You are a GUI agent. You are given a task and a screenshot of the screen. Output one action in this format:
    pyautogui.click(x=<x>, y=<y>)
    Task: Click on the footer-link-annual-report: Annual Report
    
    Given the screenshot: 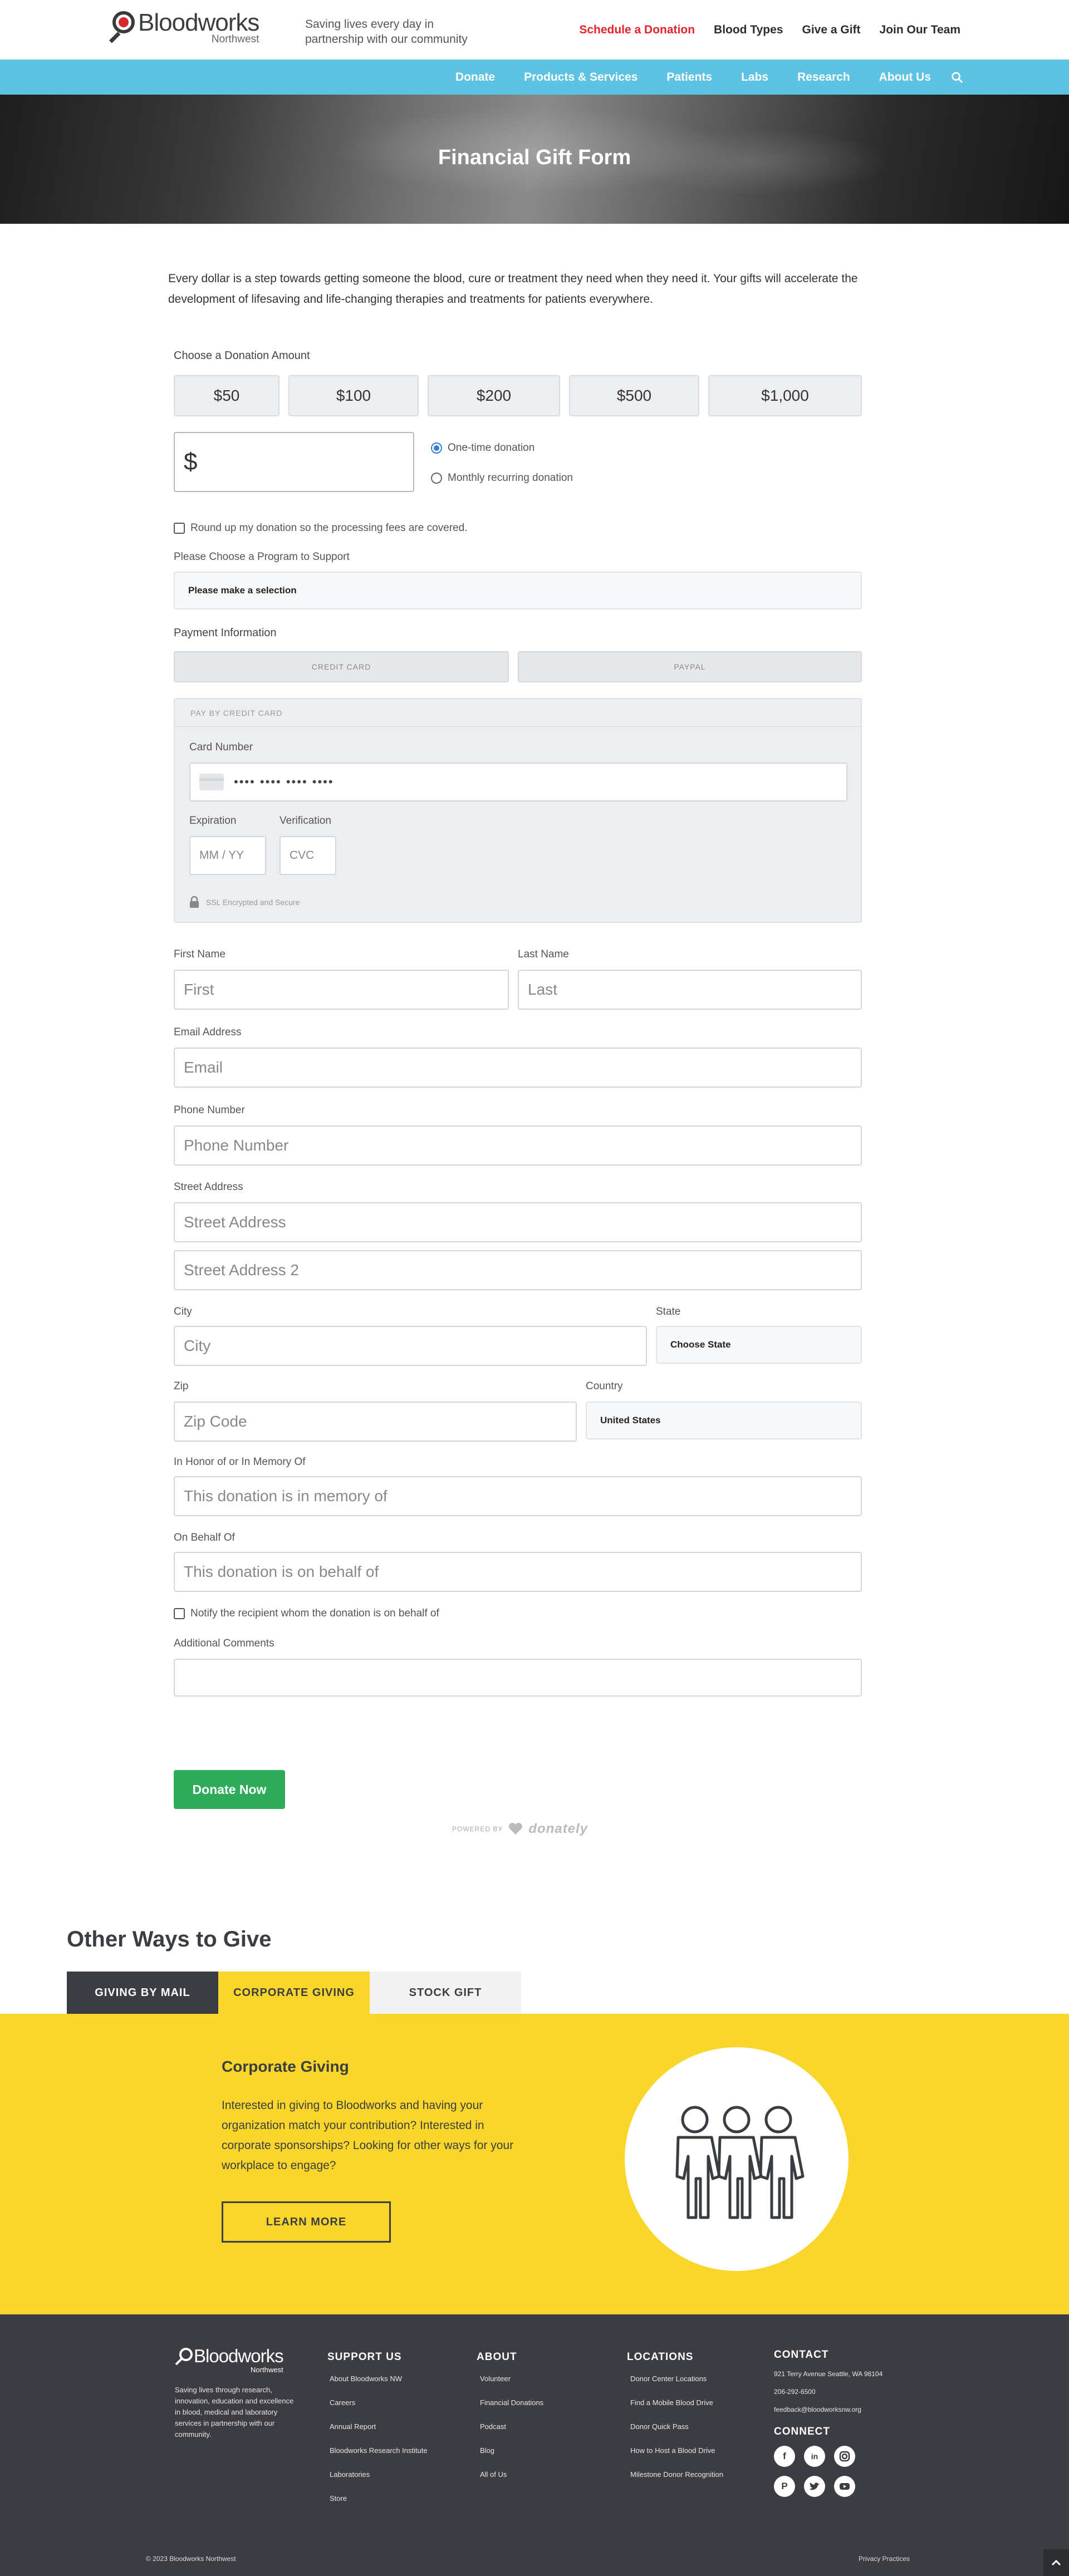 What is the action you would take?
    pyautogui.click(x=353, y=2426)
    